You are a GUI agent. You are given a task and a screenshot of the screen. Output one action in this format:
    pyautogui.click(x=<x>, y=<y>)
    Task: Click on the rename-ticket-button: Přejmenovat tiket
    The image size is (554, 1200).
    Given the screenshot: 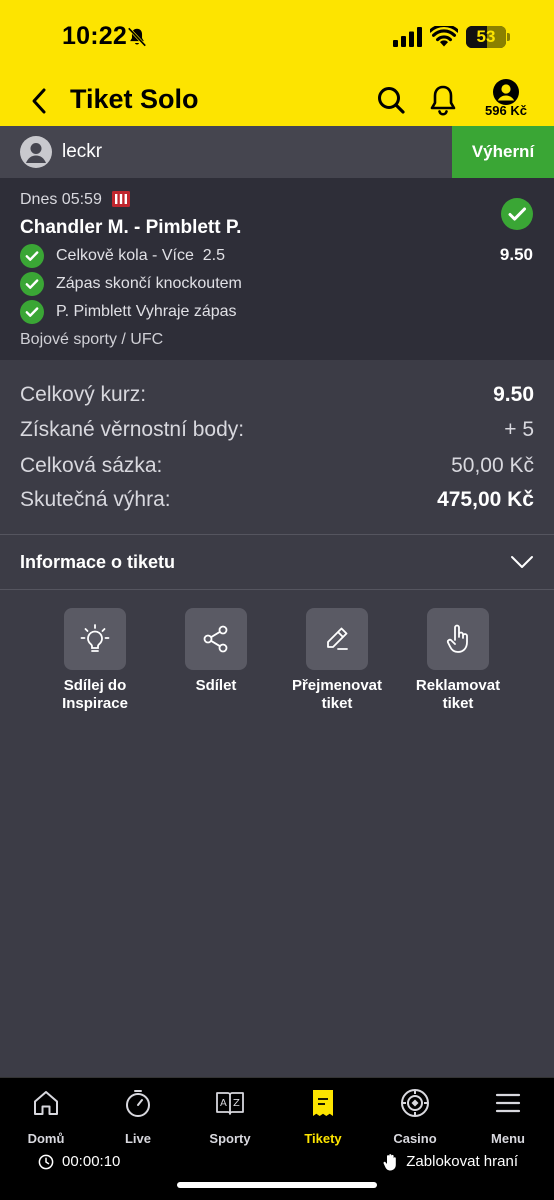 What is the action you would take?
    pyautogui.click(x=337, y=660)
    